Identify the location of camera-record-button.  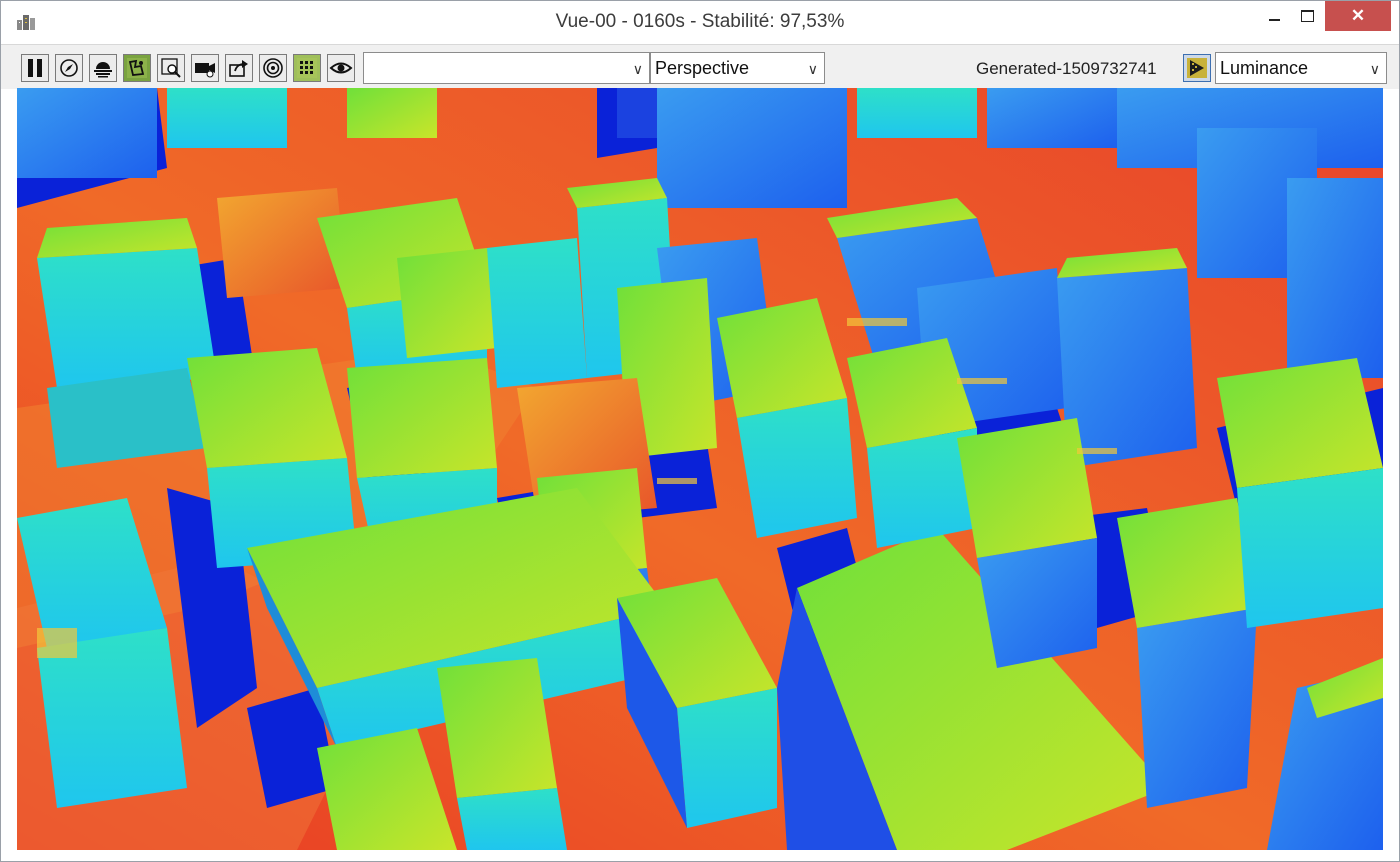
(205, 68).